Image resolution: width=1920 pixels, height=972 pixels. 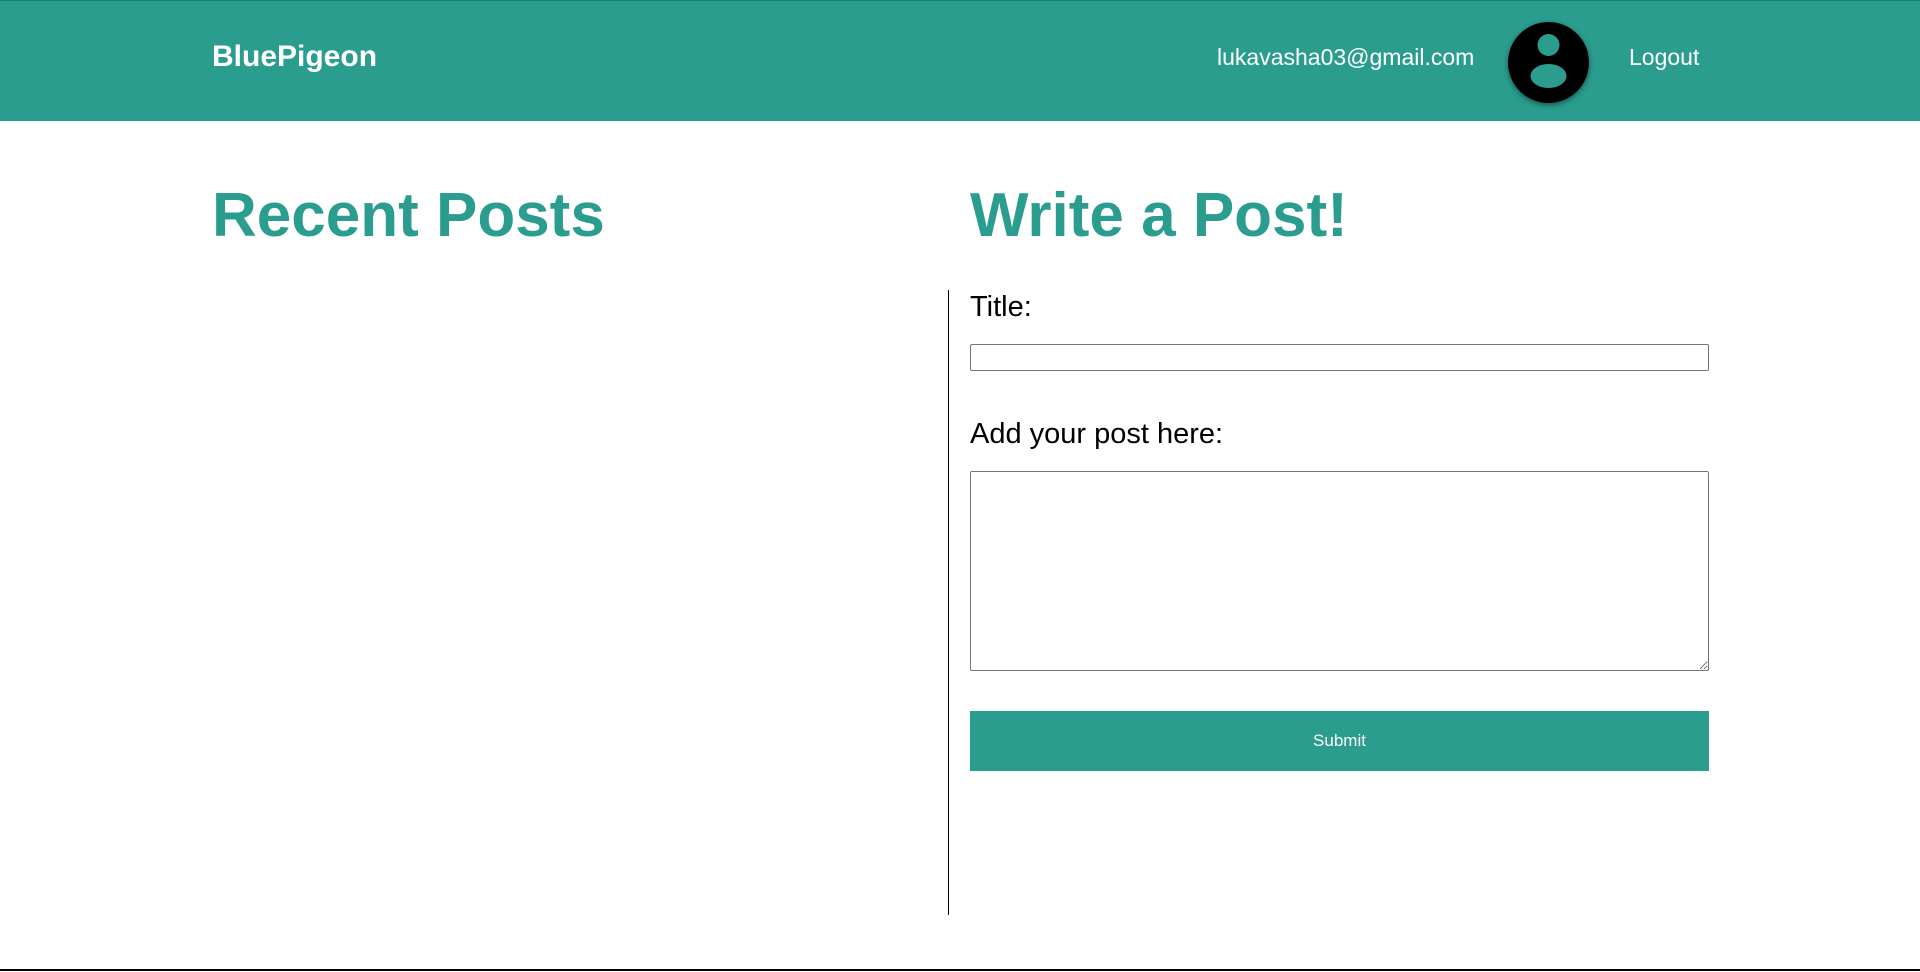 I want to click on page-bottom-border, so click(x=960, y=970).